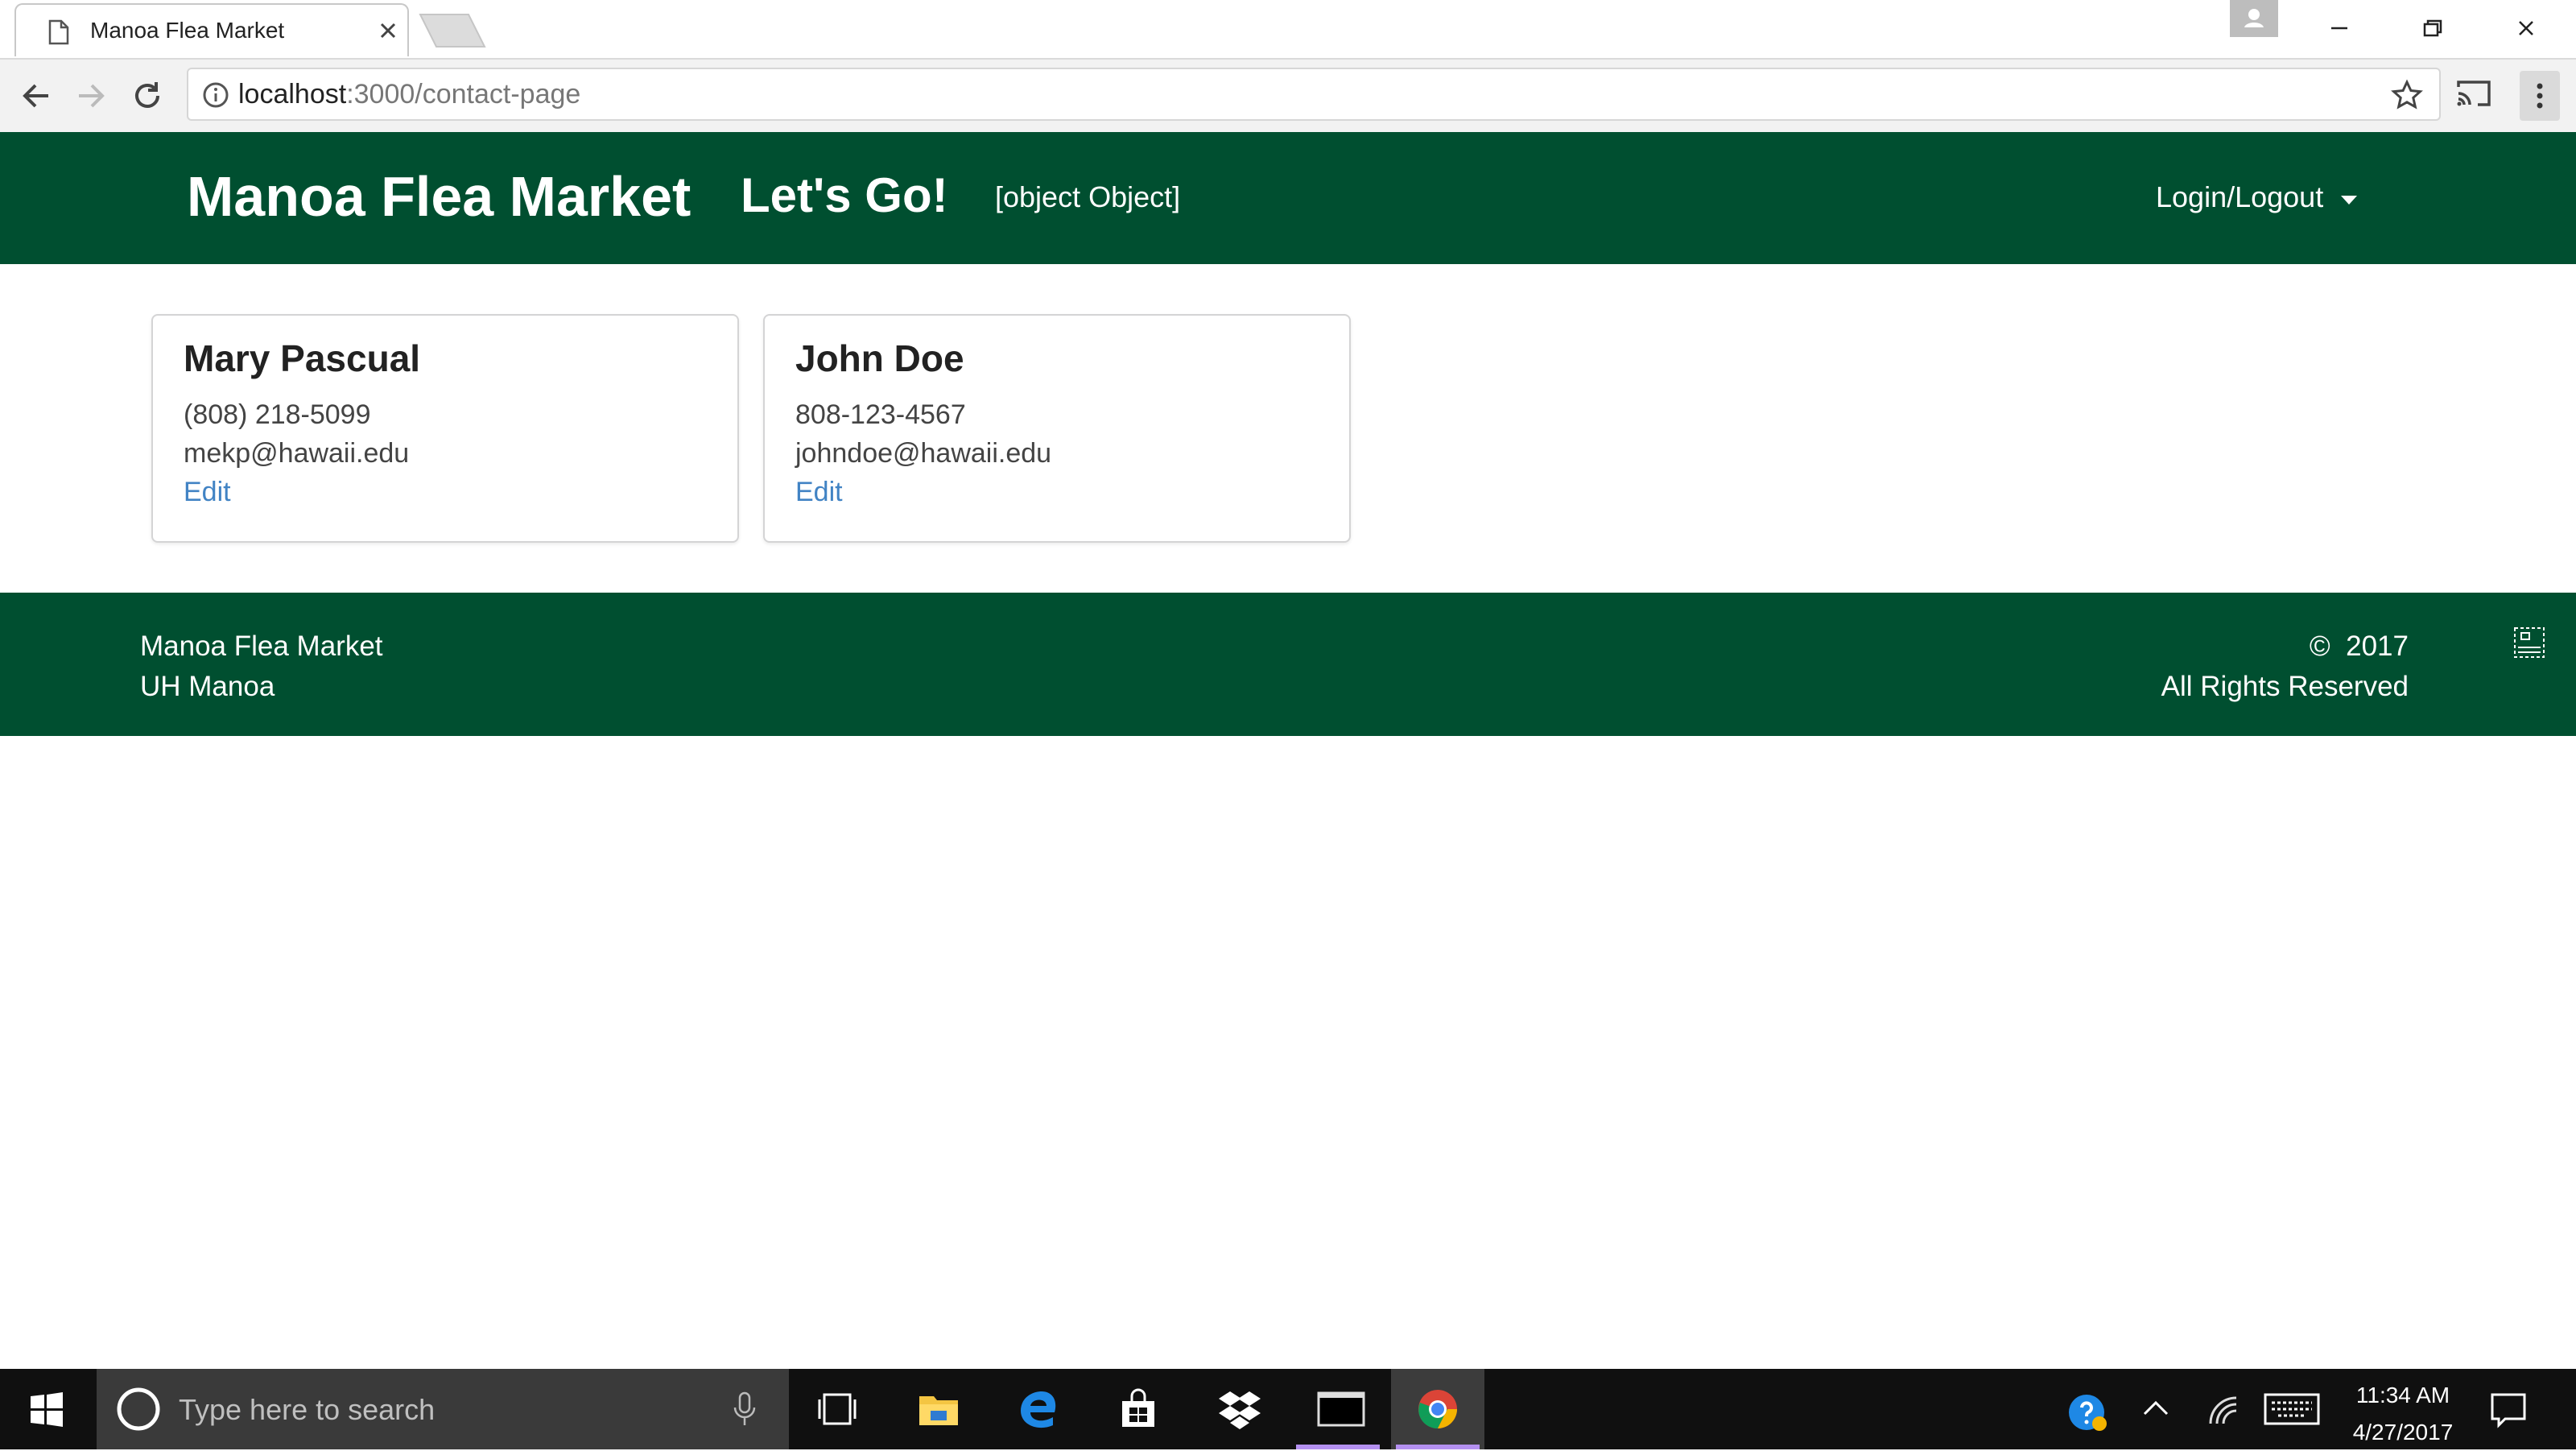  Describe the element at coordinates (2088, 1412) in the screenshot. I see `help-icon` at that location.